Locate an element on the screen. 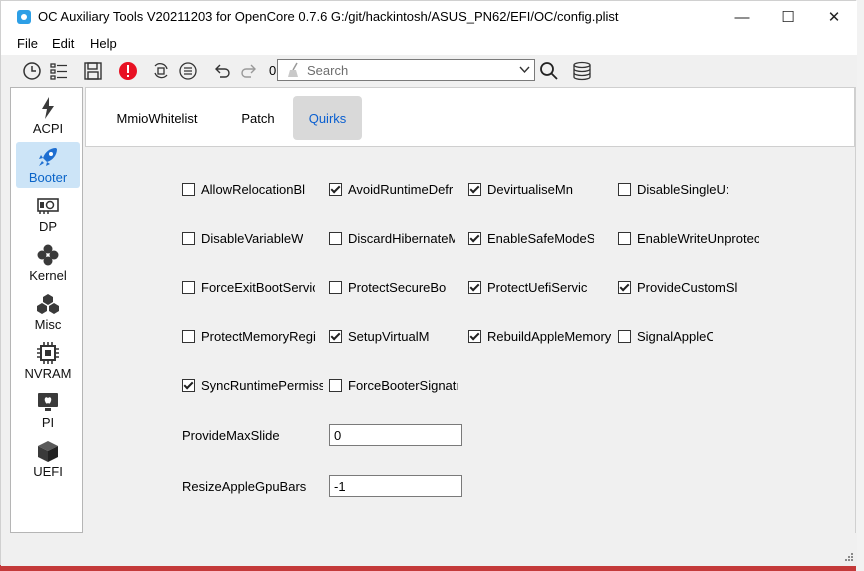  quirk-checkbox: AllowRelocationBl is located at coordinates (243, 189).